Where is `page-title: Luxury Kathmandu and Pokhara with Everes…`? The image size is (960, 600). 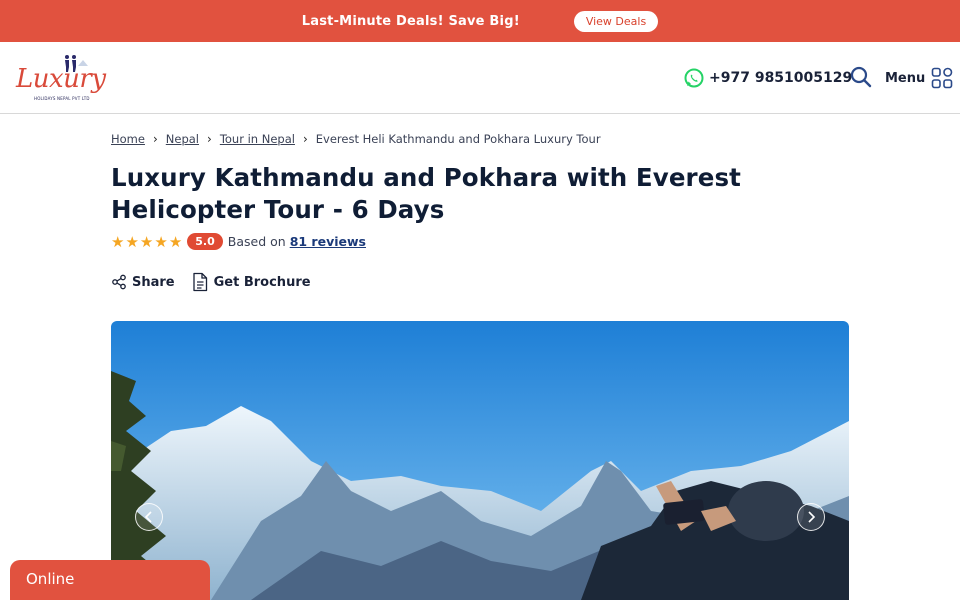
page-title: Luxury Kathmandu and Pokhara with Everes… is located at coordinates (426, 193).